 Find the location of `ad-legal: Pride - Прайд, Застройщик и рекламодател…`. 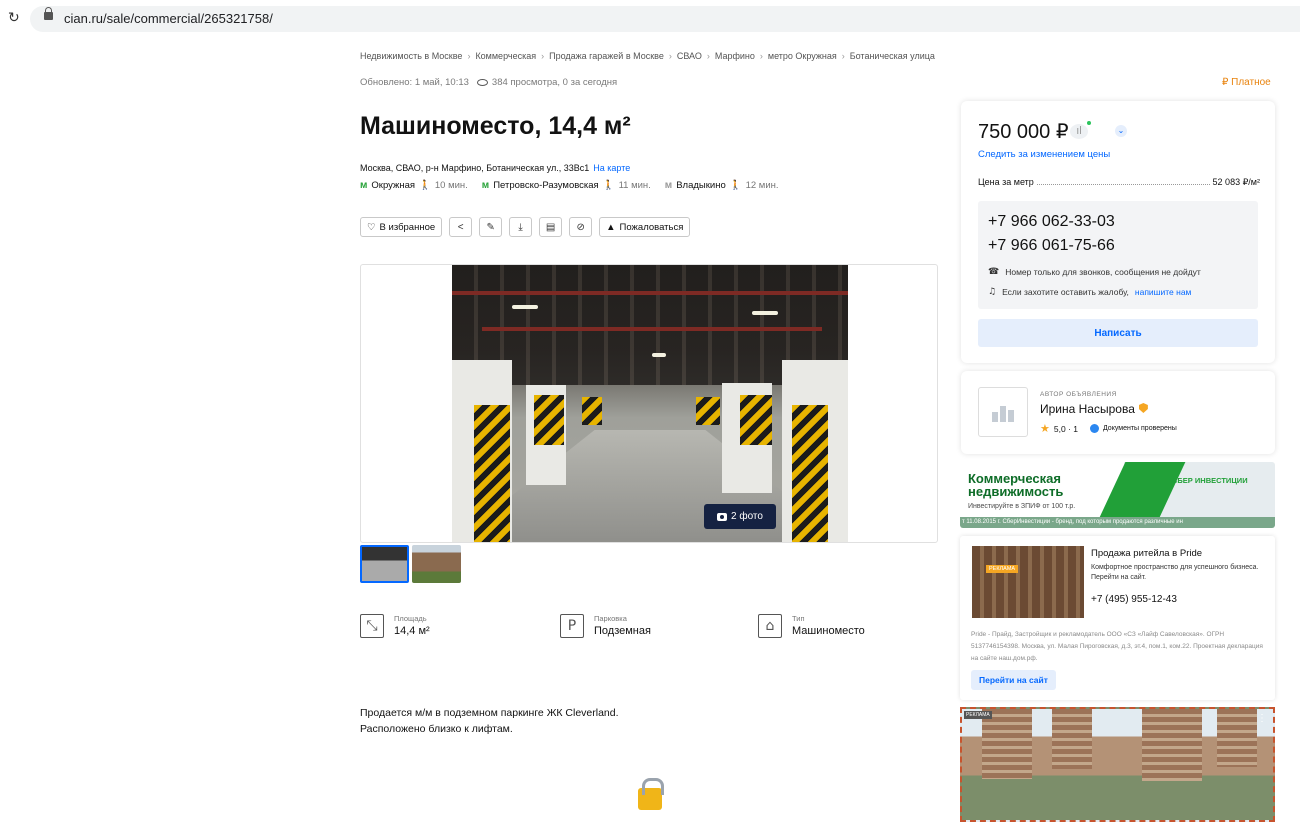

ad-legal: Pride - Прайд, Застройщик и рекламодател… is located at coordinates (1117, 646).